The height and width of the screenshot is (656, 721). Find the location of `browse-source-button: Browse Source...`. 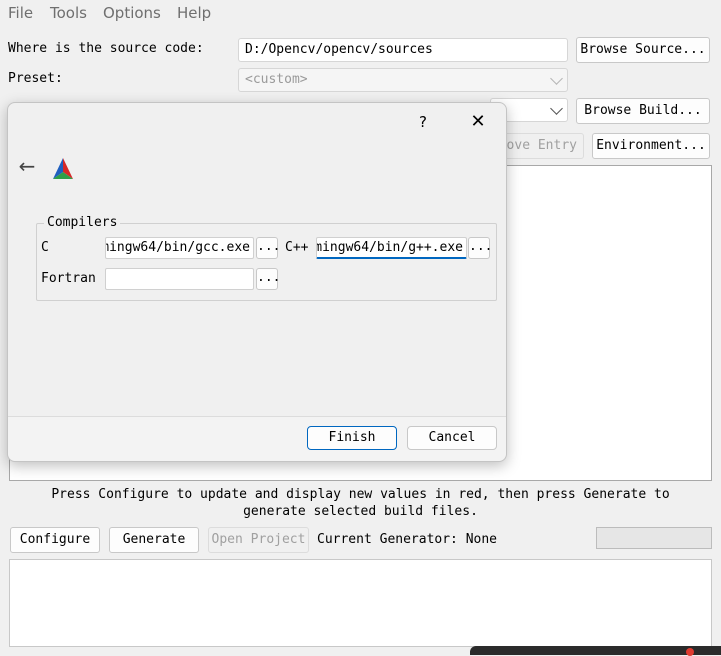

browse-source-button: Browse Source... is located at coordinates (643, 50).